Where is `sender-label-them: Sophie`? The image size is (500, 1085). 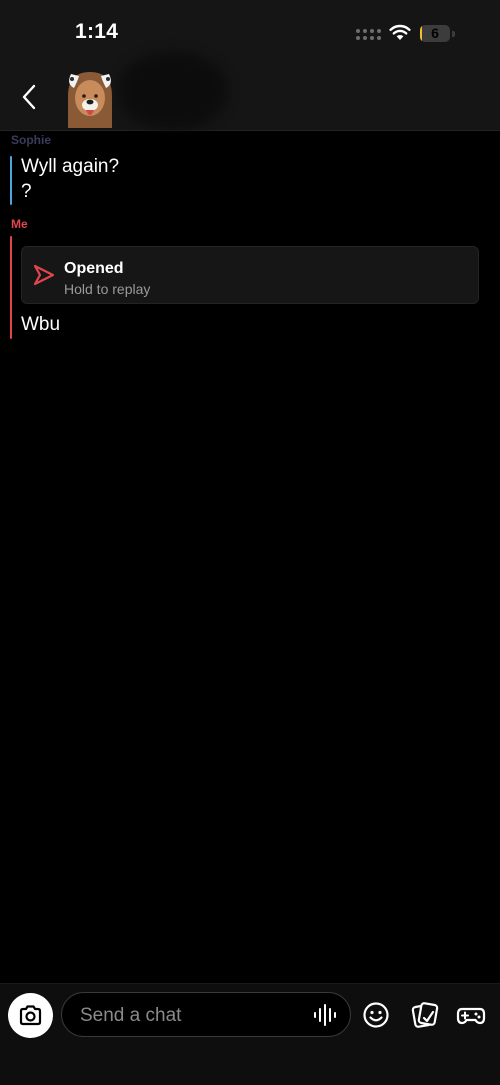 sender-label-them: Sophie is located at coordinates (31, 140).